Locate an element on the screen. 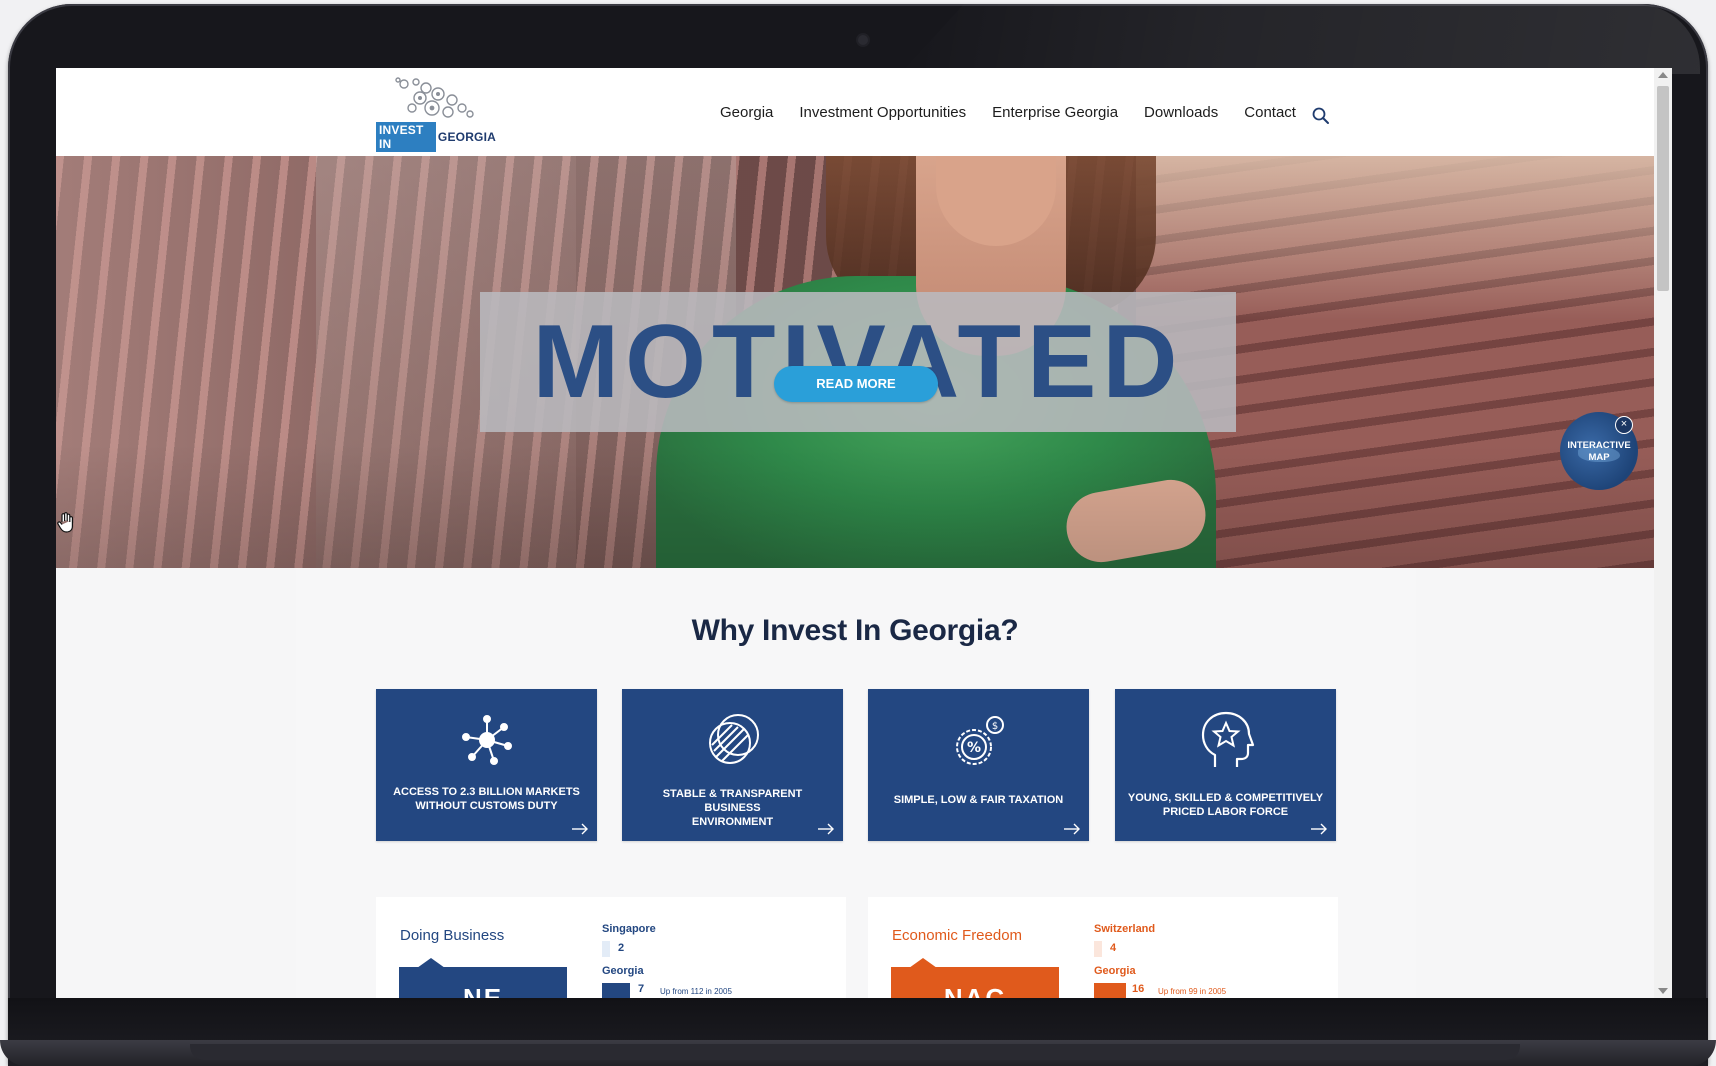  screen-glare is located at coordinates (1300, 39).